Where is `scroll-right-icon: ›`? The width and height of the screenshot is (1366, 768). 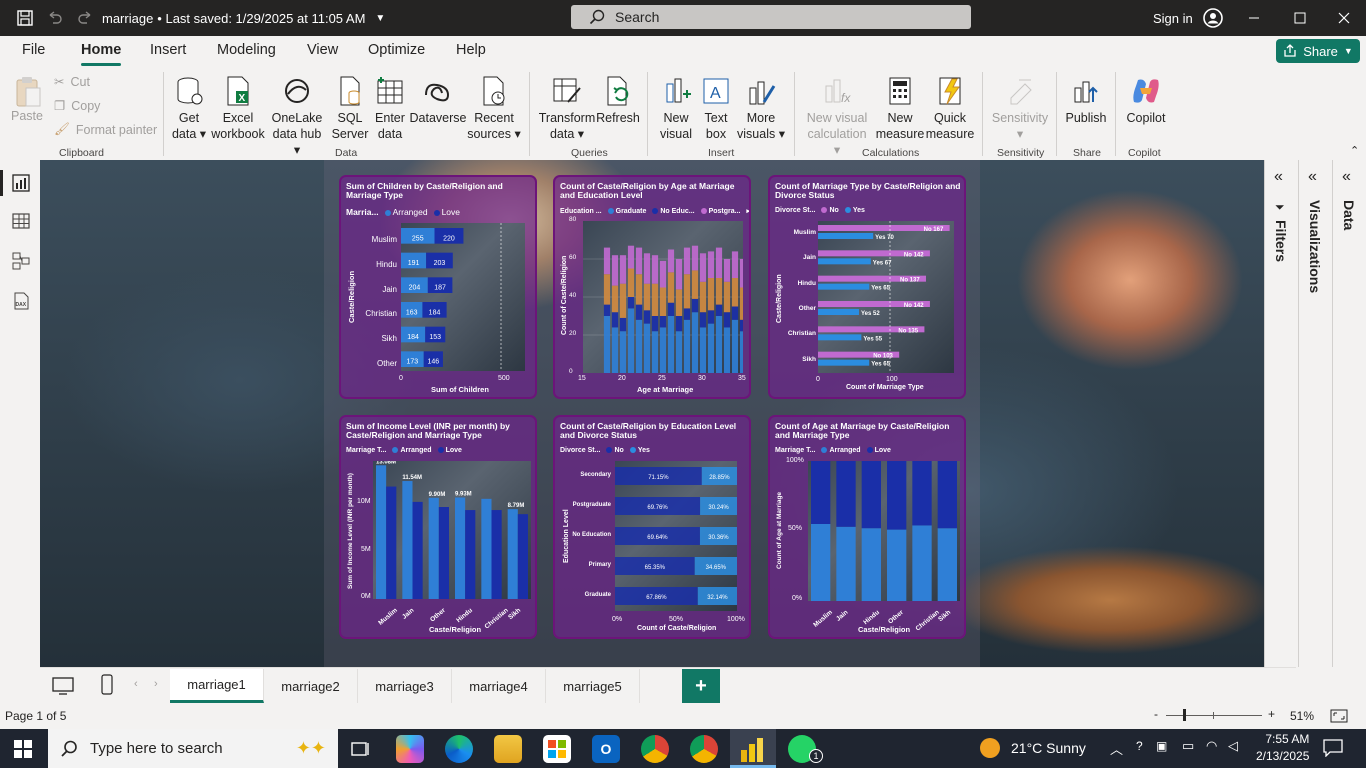 scroll-right-icon: › is located at coordinates (156, 684).